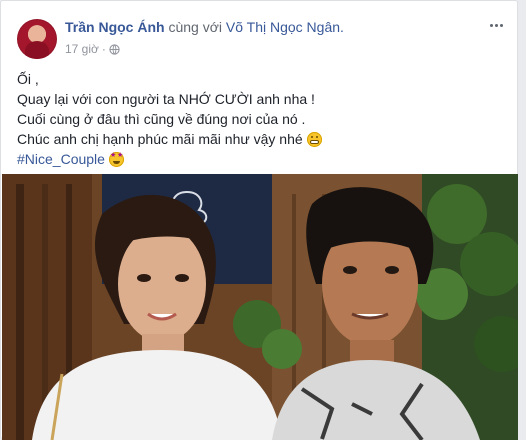 Image resolution: width=526 pixels, height=440 pixels. What do you see at coordinates (262, 159) in the screenshot?
I see `post-text-line: #Nice_Couple` at bounding box center [262, 159].